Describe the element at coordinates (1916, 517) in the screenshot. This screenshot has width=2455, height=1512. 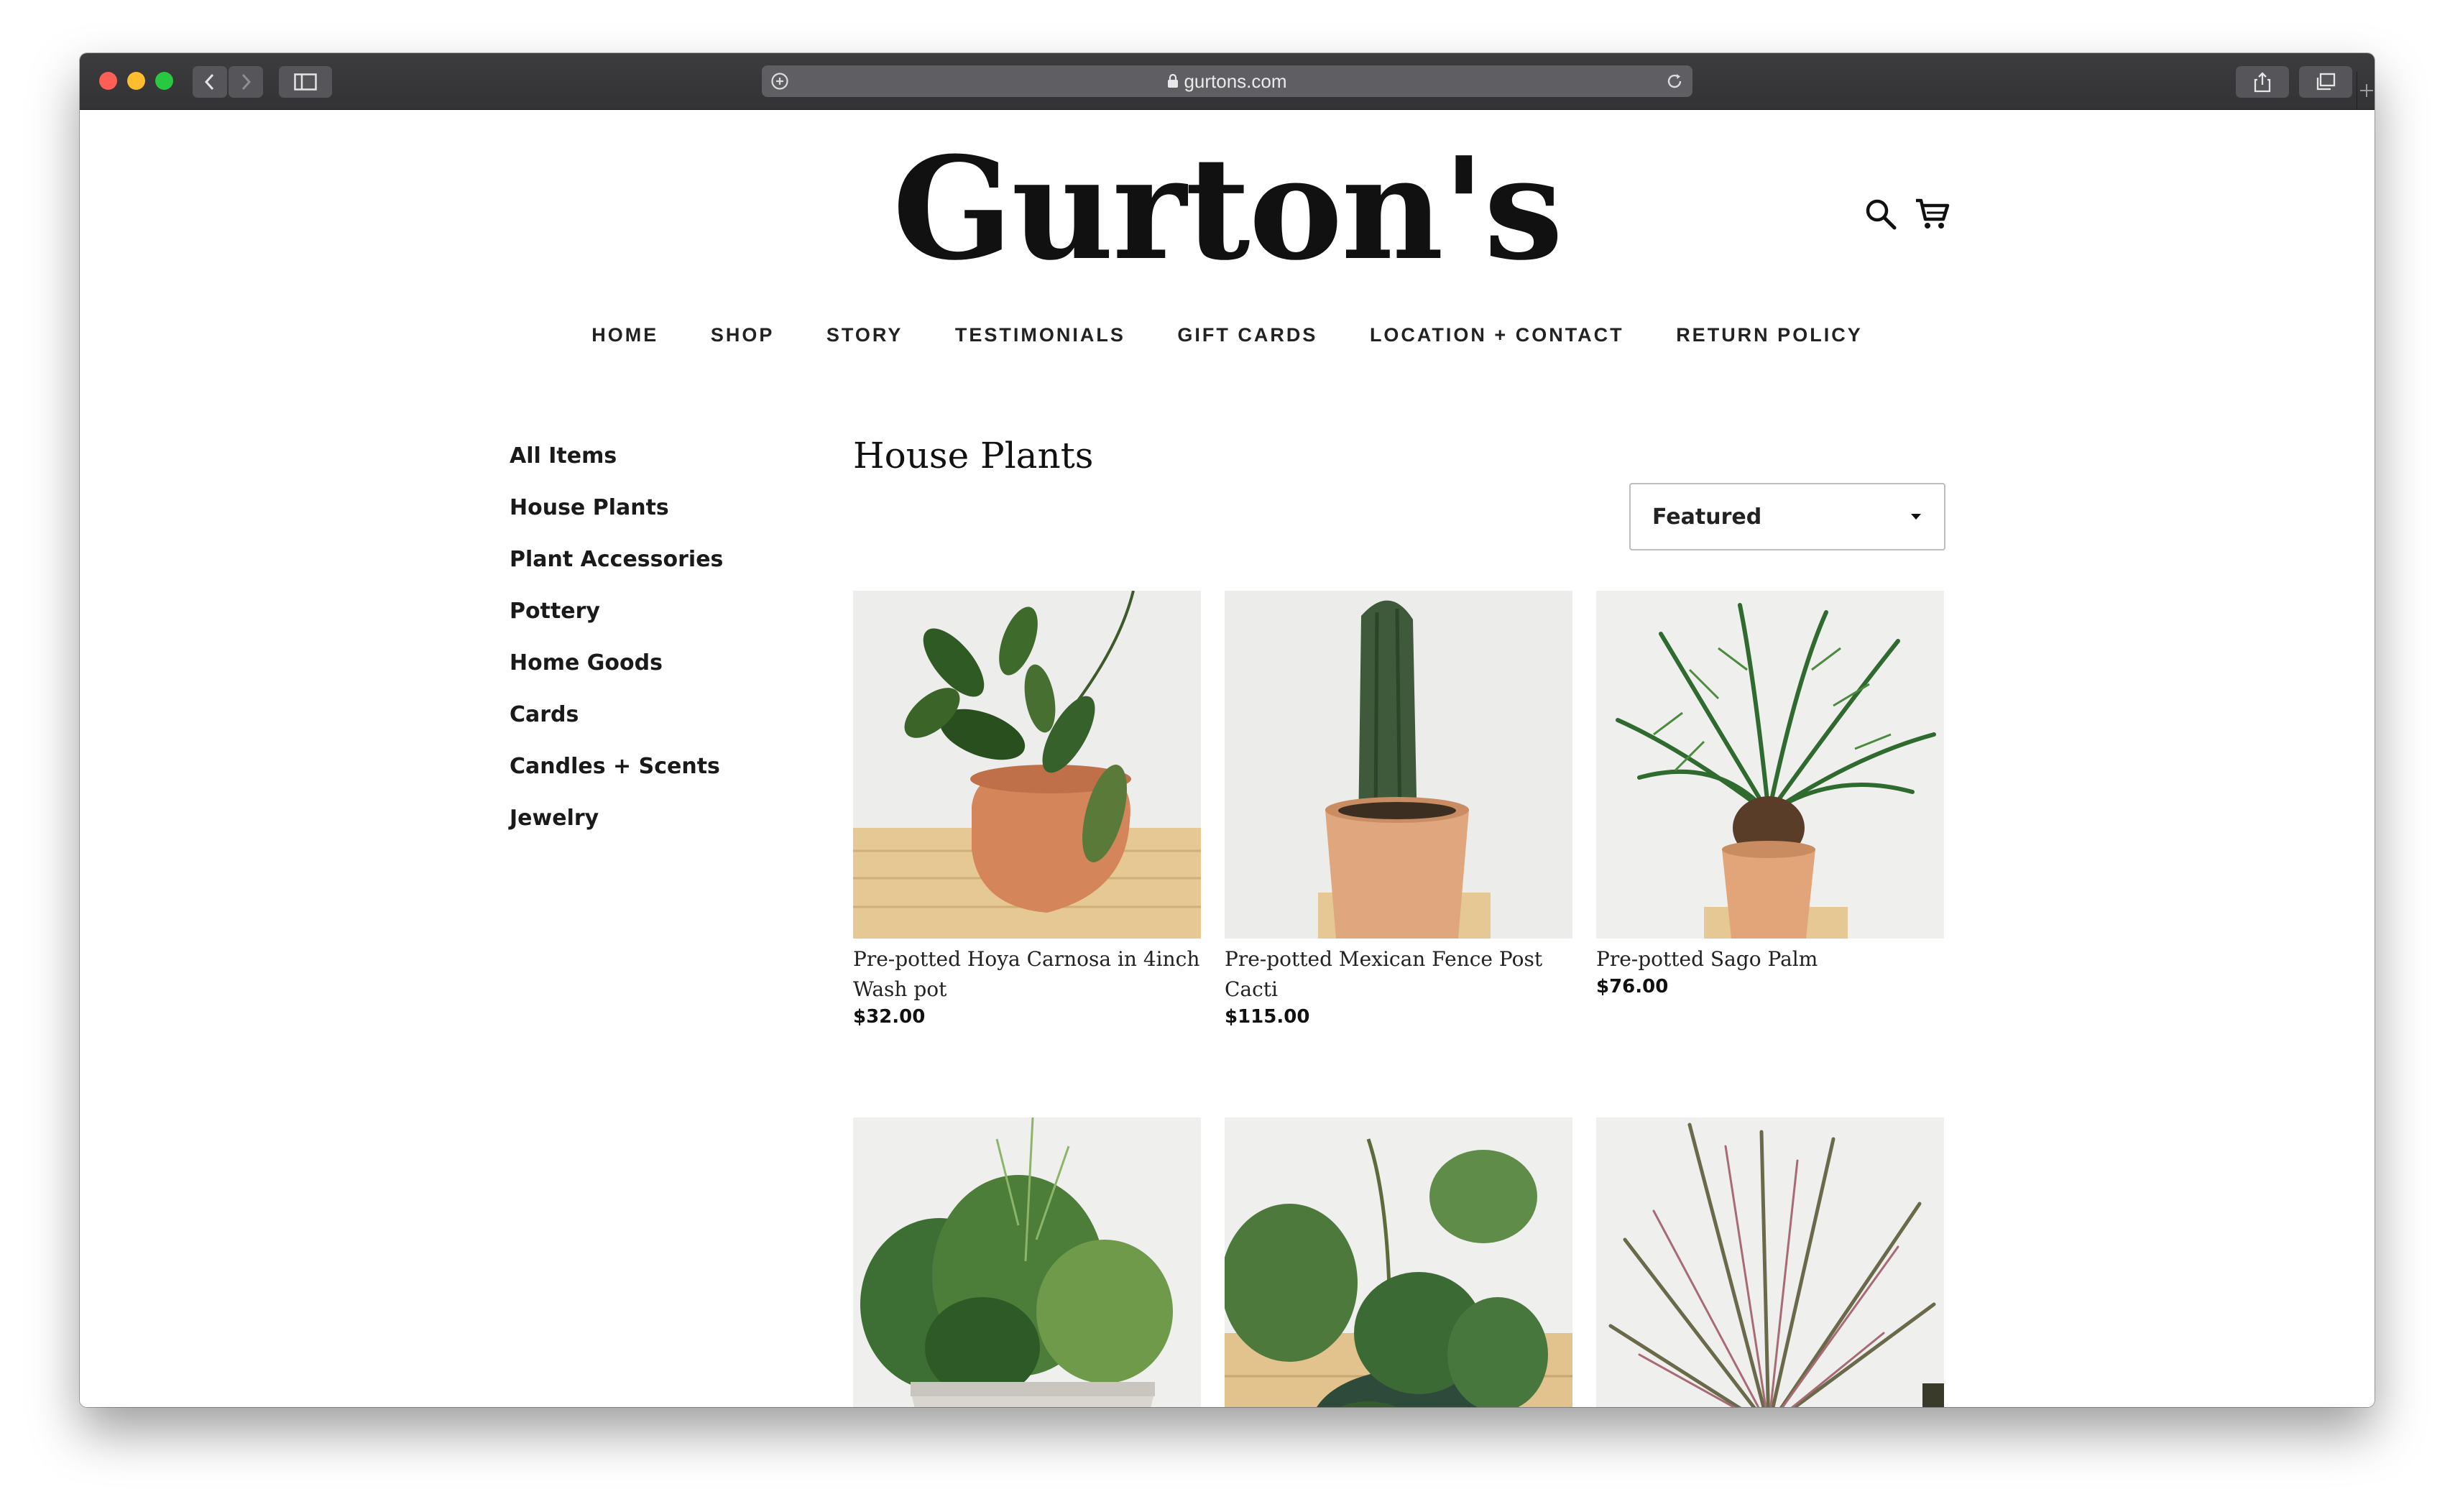
I see `caret-down-icon` at that location.